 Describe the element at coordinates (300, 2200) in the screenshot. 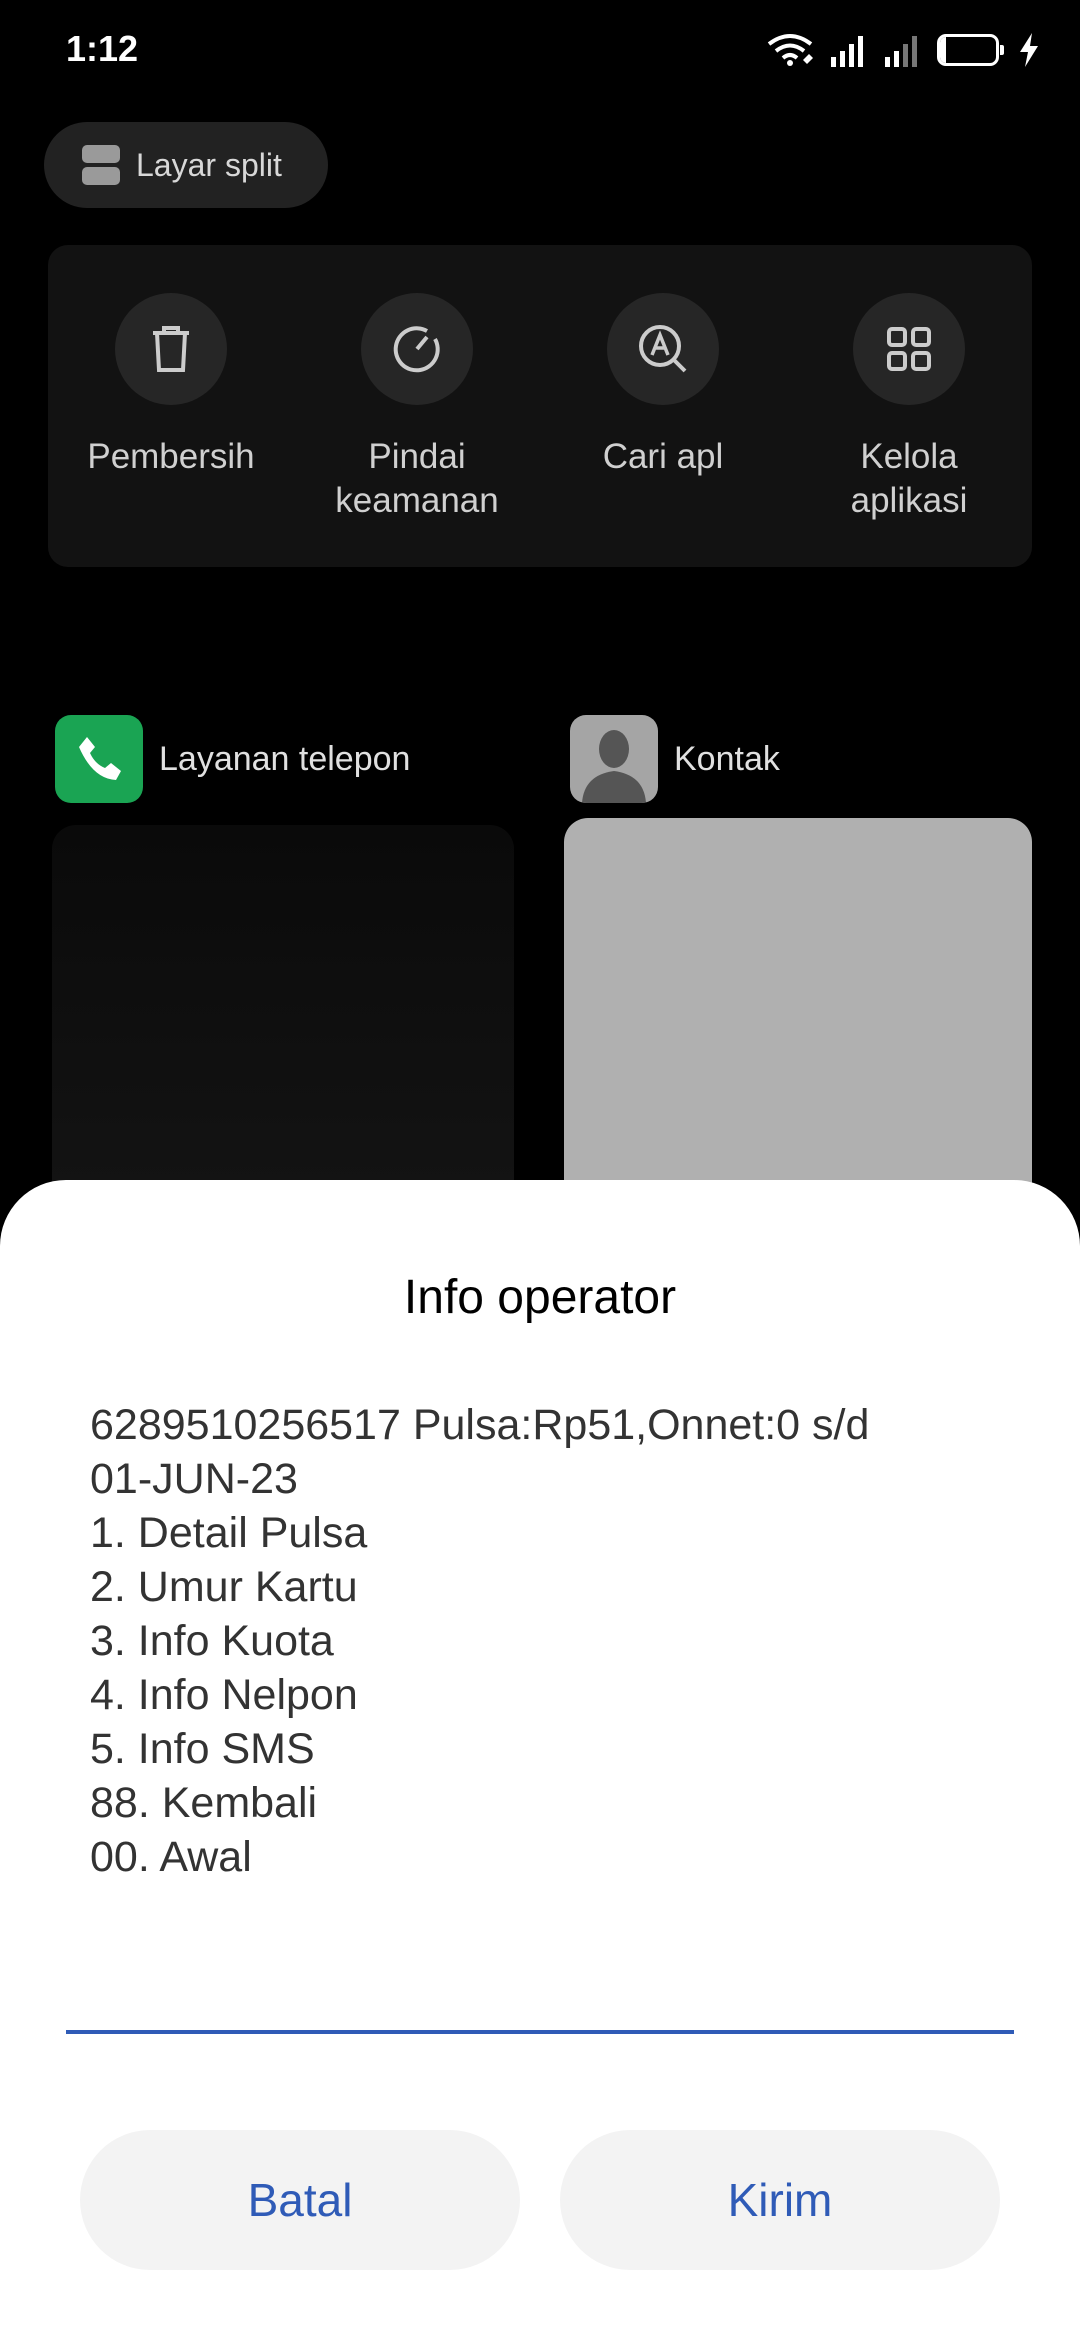

I see `cancel-button: Batal` at that location.